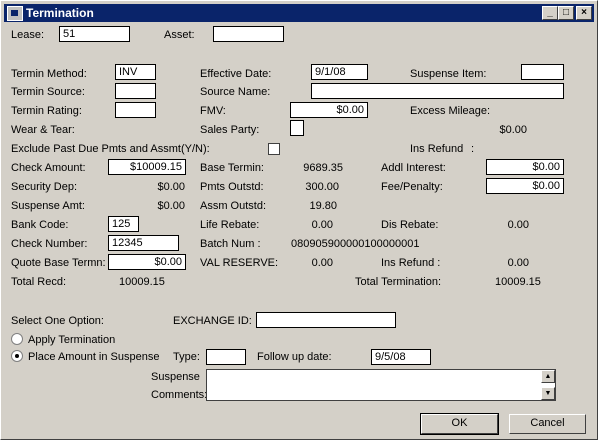 This screenshot has width=598, height=440. I want to click on close-button: ×, so click(584, 13).